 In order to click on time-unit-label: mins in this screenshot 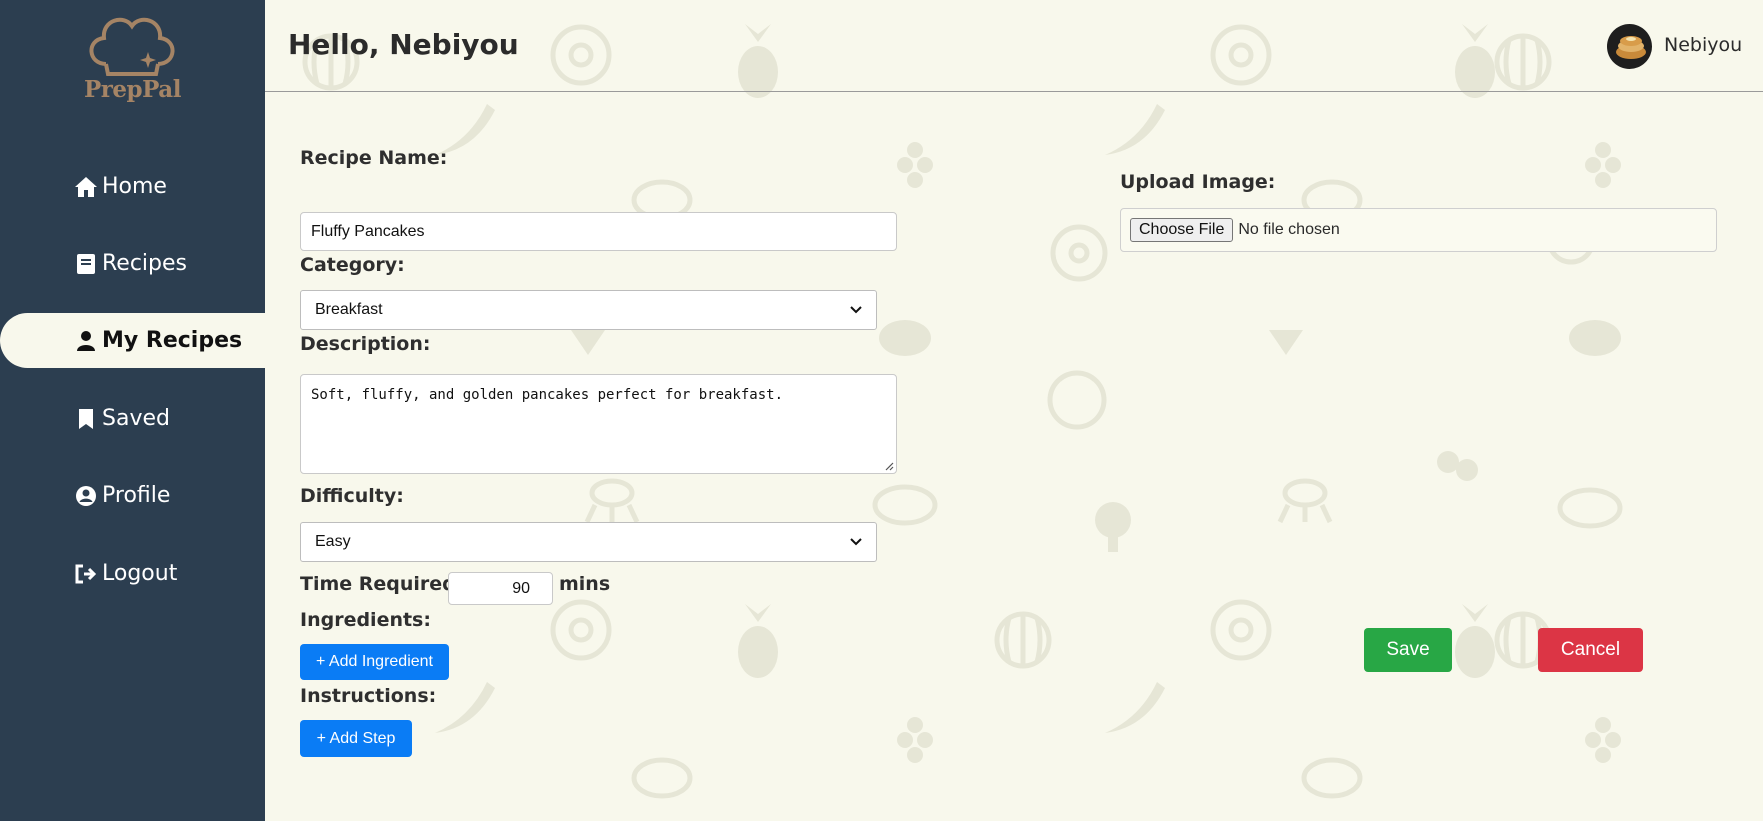, I will do `click(585, 584)`.